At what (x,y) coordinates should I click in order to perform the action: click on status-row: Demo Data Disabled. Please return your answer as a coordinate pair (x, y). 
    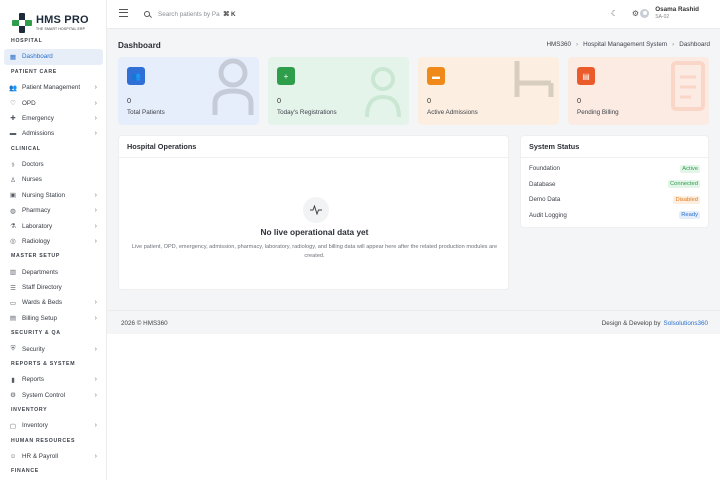
    Looking at the image, I should click on (614, 200).